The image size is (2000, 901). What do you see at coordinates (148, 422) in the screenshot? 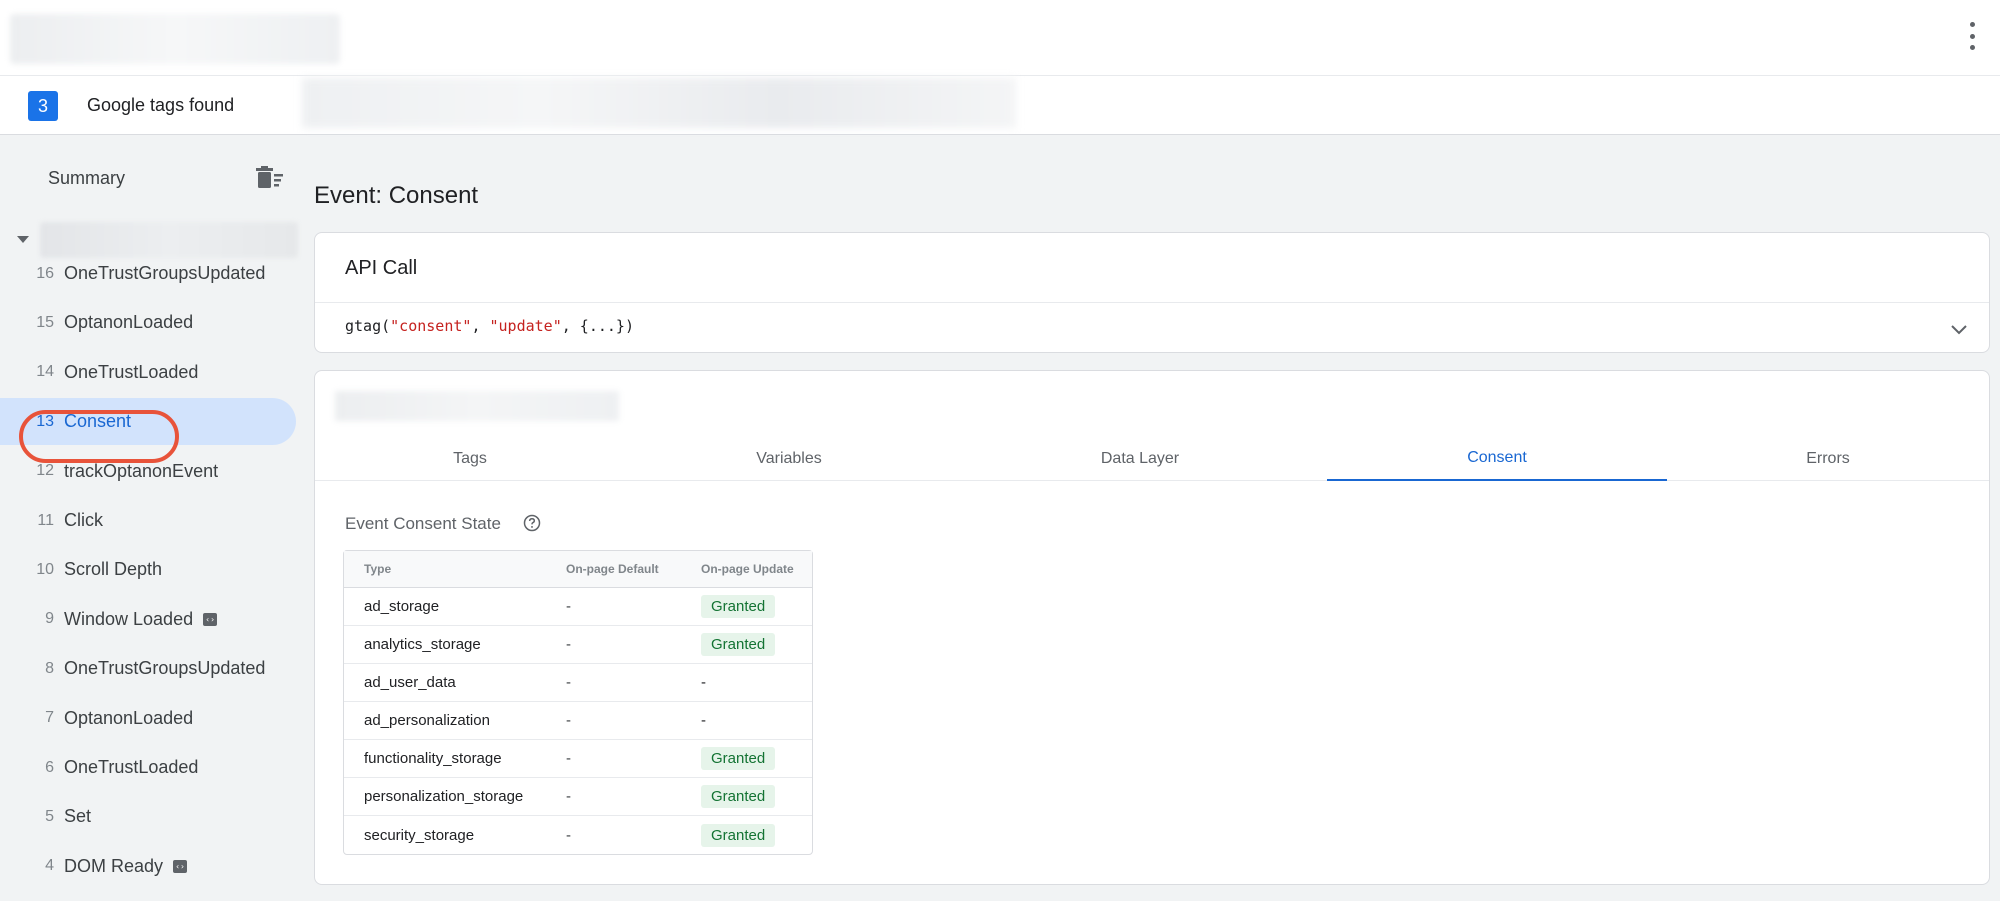
I see `event-item-13: 13 Consent` at bounding box center [148, 422].